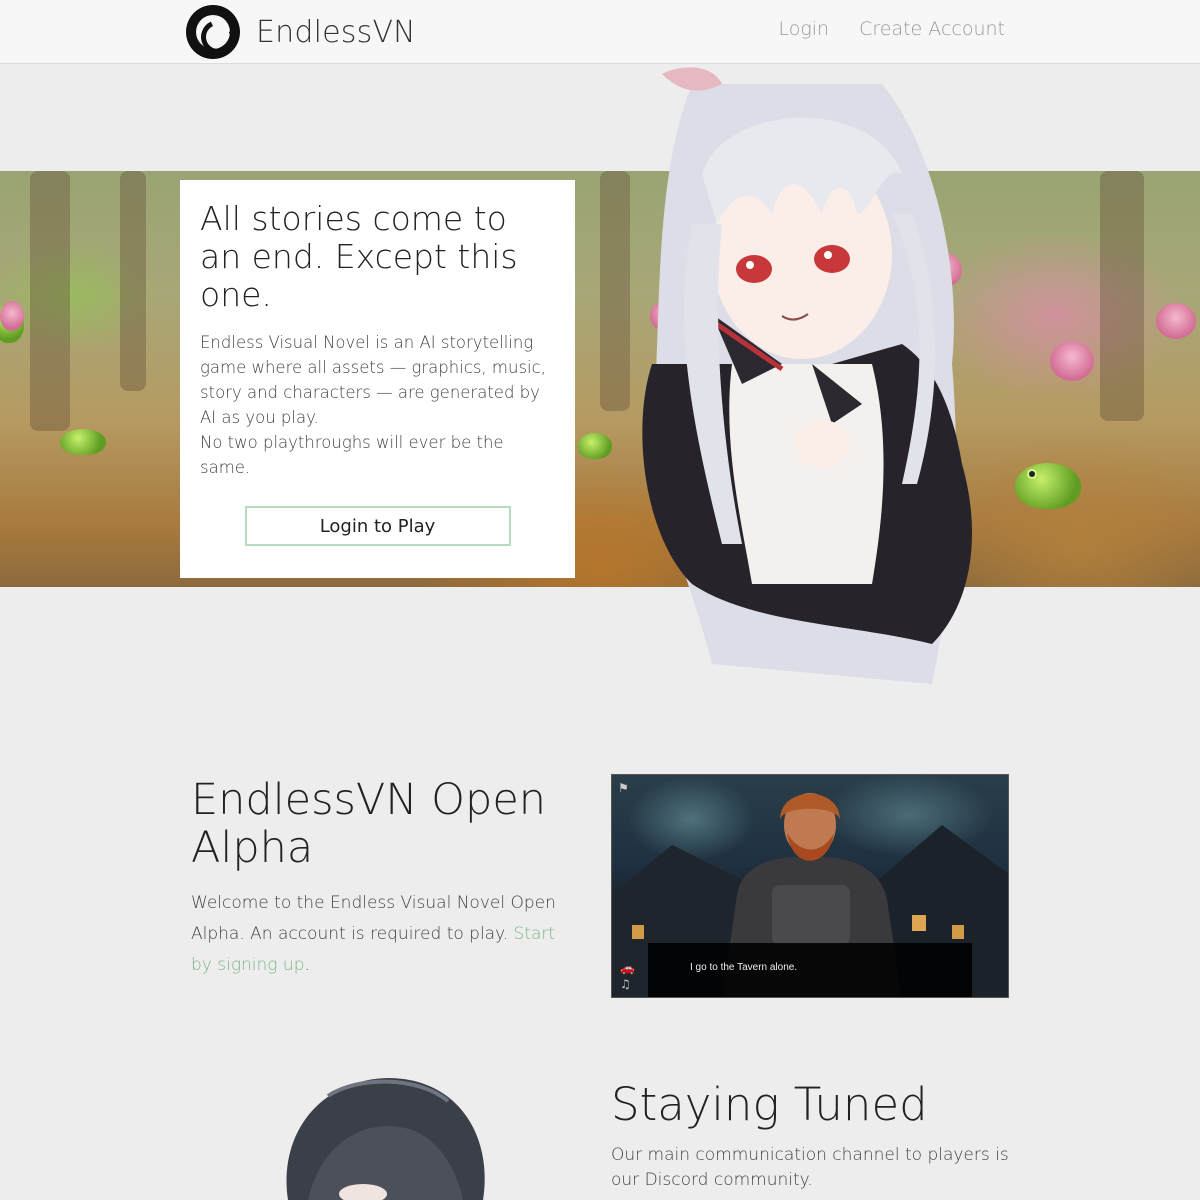 This screenshot has height=1200, width=1200. What do you see at coordinates (625, 984) in the screenshot?
I see `mute-music-icon: ♫` at bounding box center [625, 984].